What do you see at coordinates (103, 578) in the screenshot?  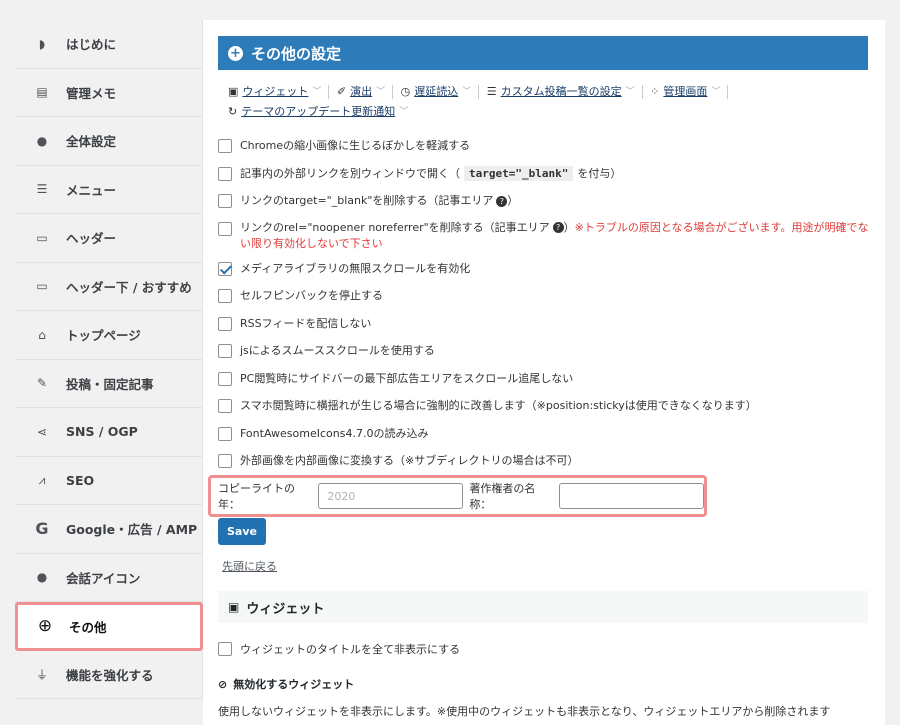 I see `sidebar-item-label: 会話アイコン` at bounding box center [103, 578].